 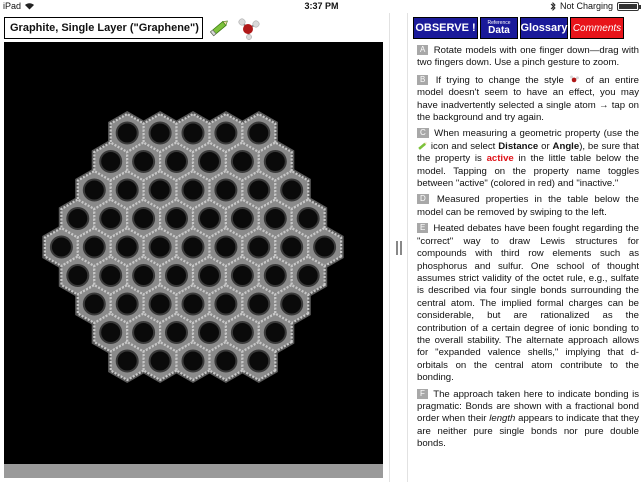 What do you see at coordinates (575, 79) in the screenshot?
I see `molecule-style-icon-inline` at bounding box center [575, 79].